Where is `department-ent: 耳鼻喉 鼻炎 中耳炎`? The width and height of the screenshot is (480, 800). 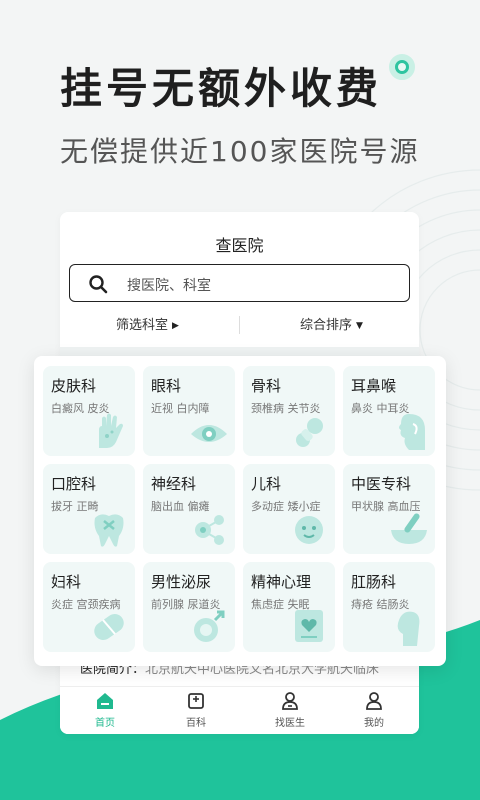 department-ent: 耳鼻喉 鼻炎 中耳炎 is located at coordinates (389, 411).